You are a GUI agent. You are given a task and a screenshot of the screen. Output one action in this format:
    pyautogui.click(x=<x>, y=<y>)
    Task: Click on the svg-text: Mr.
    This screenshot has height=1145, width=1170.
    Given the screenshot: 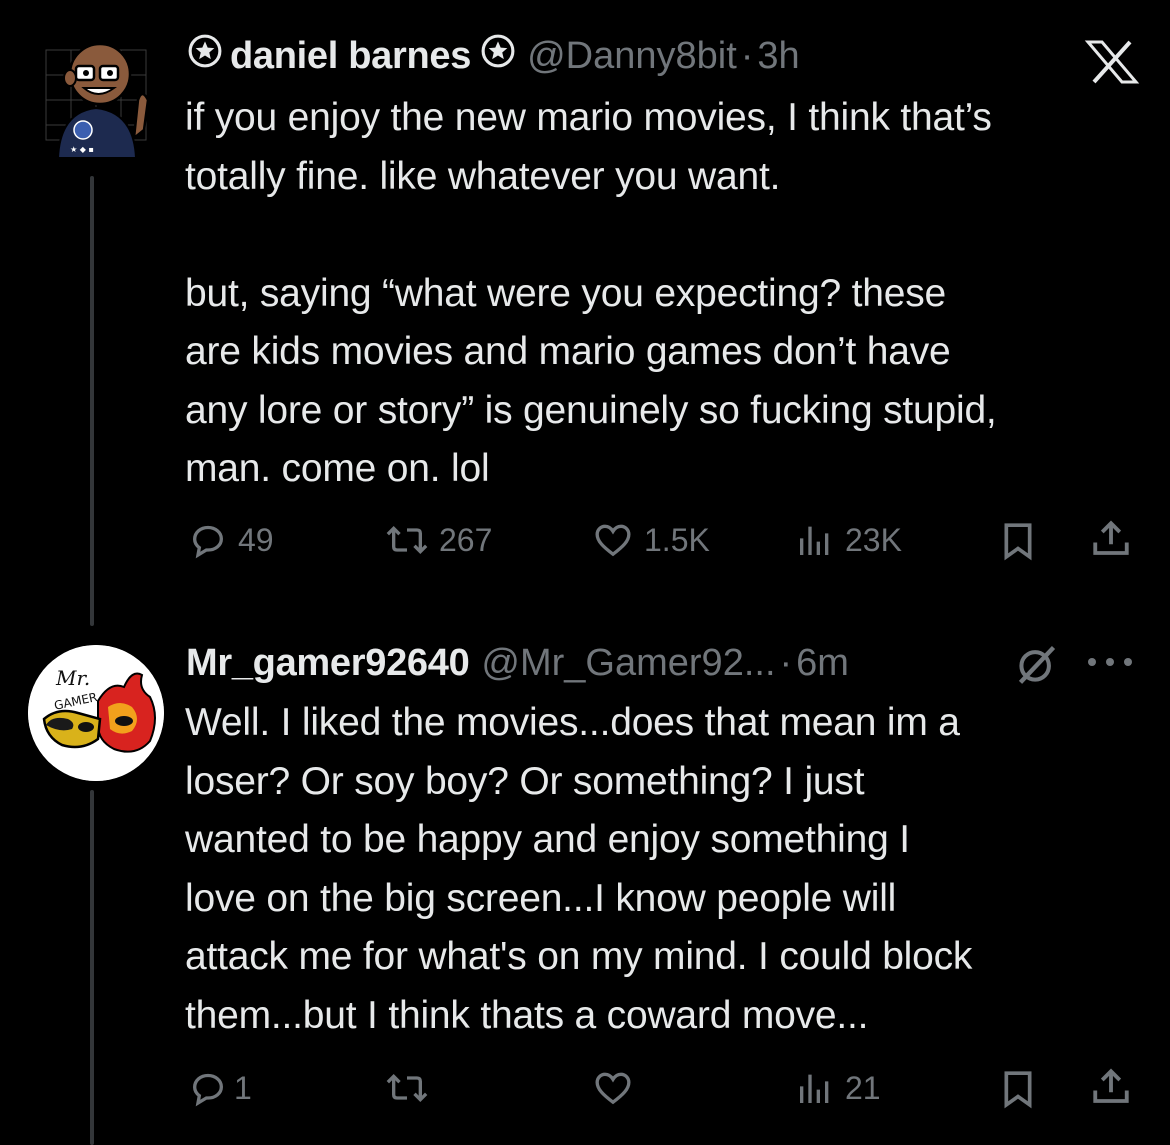 What is the action you would take?
    pyautogui.click(x=72, y=678)
    